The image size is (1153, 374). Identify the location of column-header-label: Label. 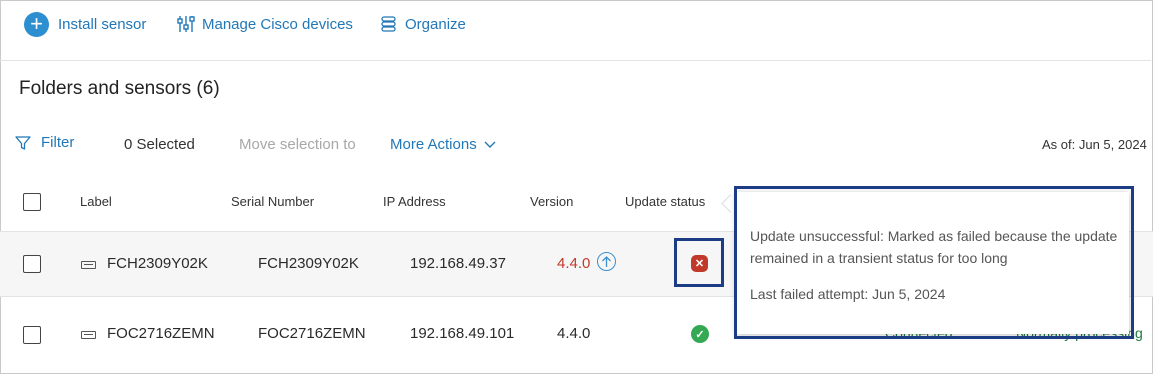
(96, 201).